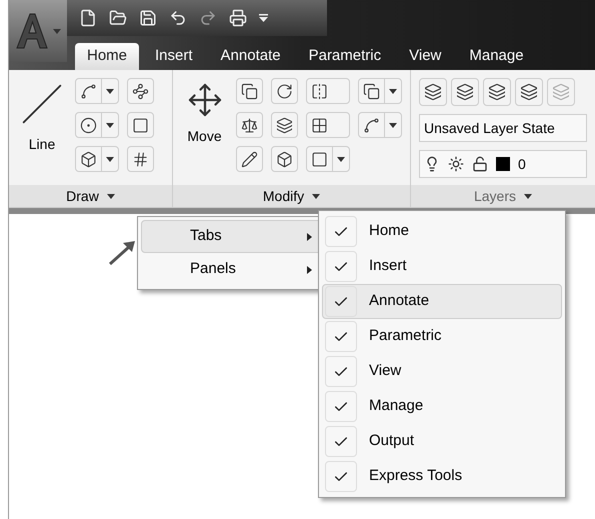 The width and height of the screenshot is (595, 519). I want to click on menu-item: Insert, so click(442, 266).